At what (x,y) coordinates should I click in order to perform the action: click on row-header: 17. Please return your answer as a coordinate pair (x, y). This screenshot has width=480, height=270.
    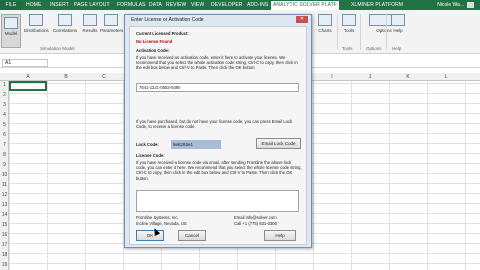
    Looking at the image, I should click on (4, 245).